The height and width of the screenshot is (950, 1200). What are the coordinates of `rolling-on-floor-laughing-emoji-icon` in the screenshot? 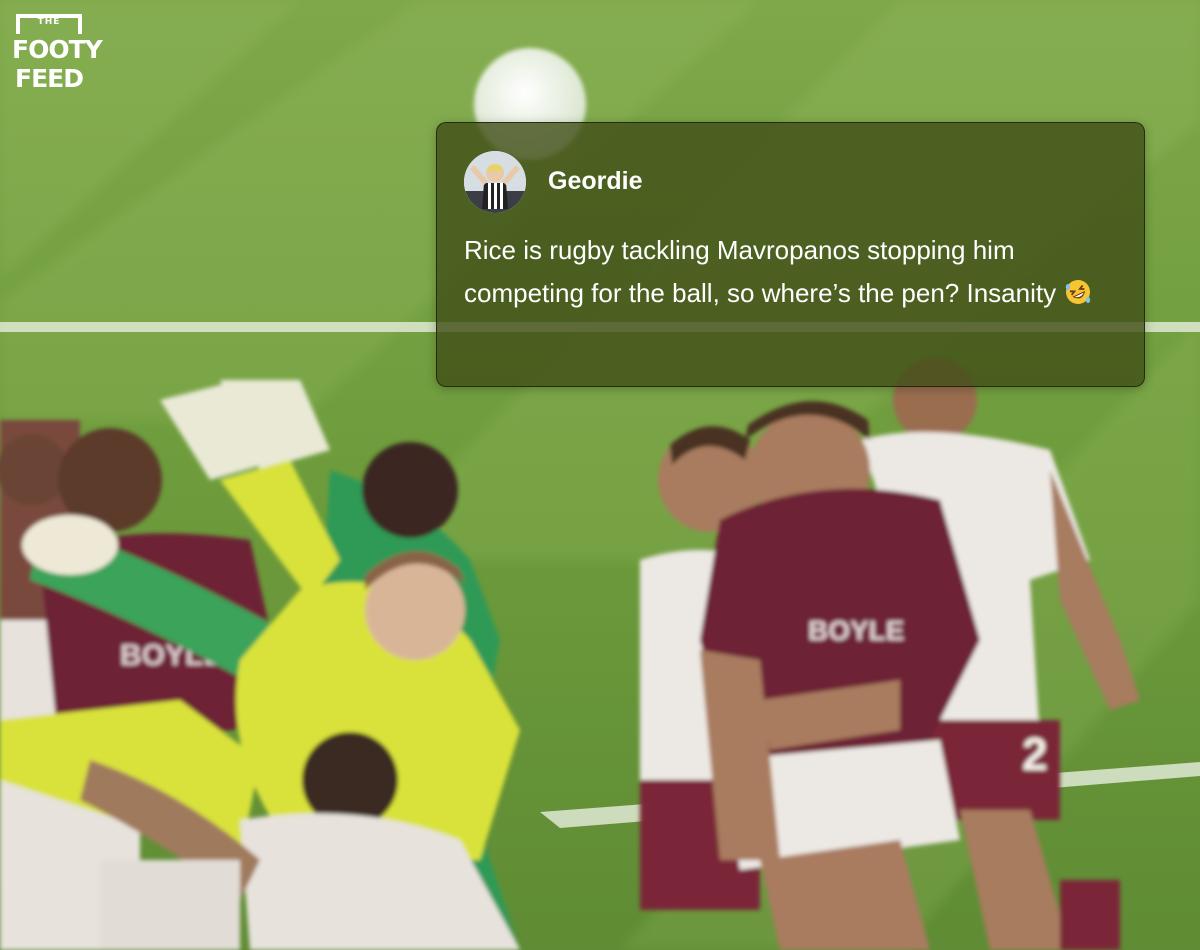 It's located at (1078, 297).